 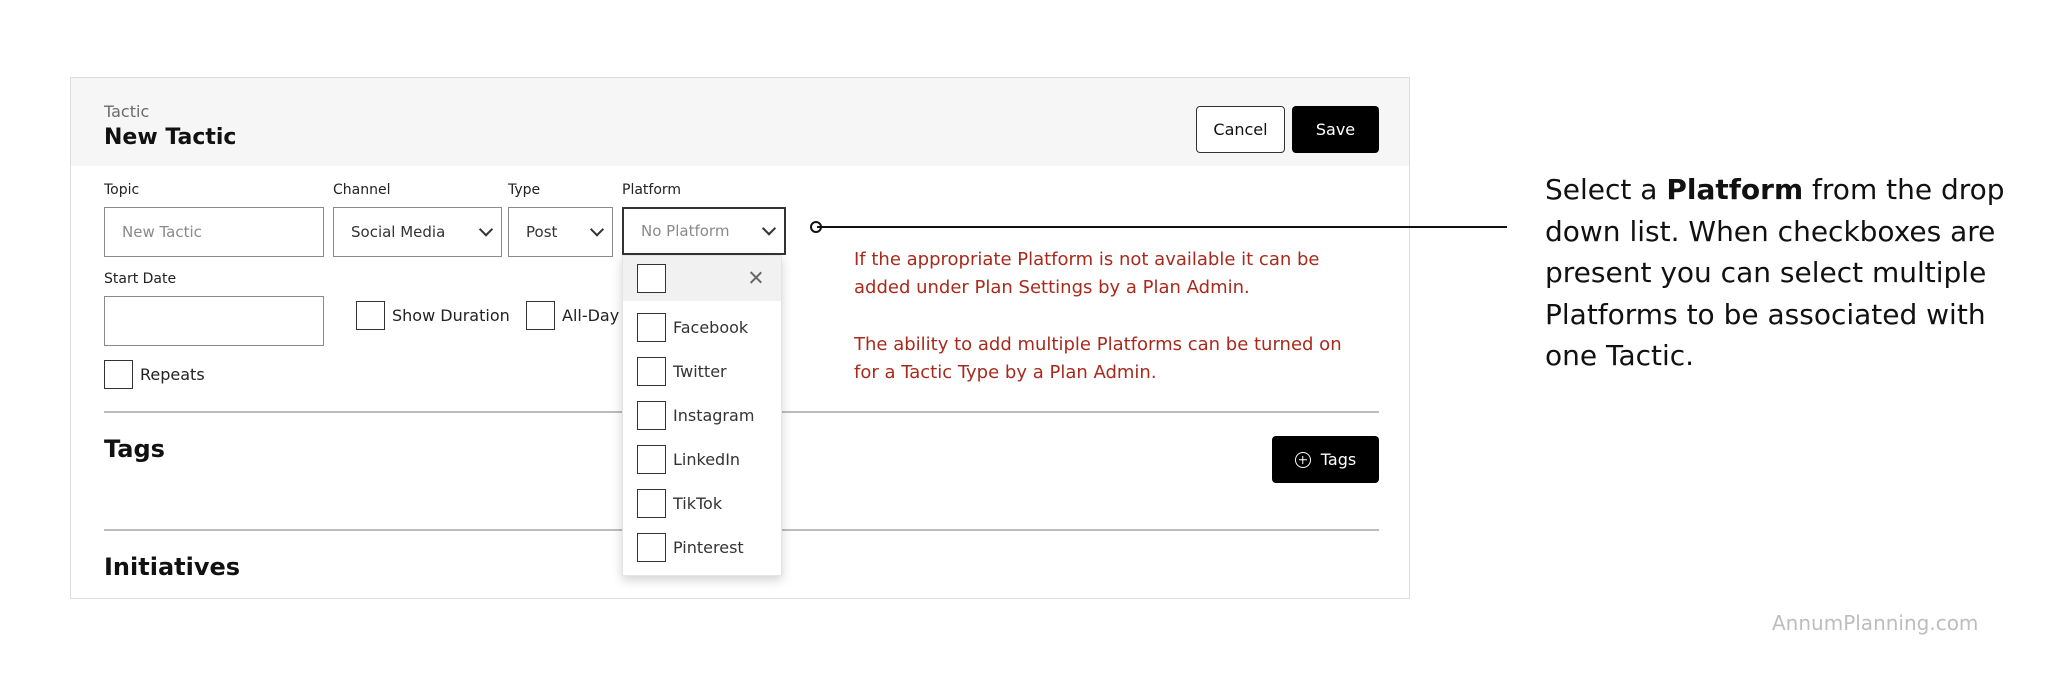 I want to click on panel-eyebrow: Tactic, so click(x=127, y=111).